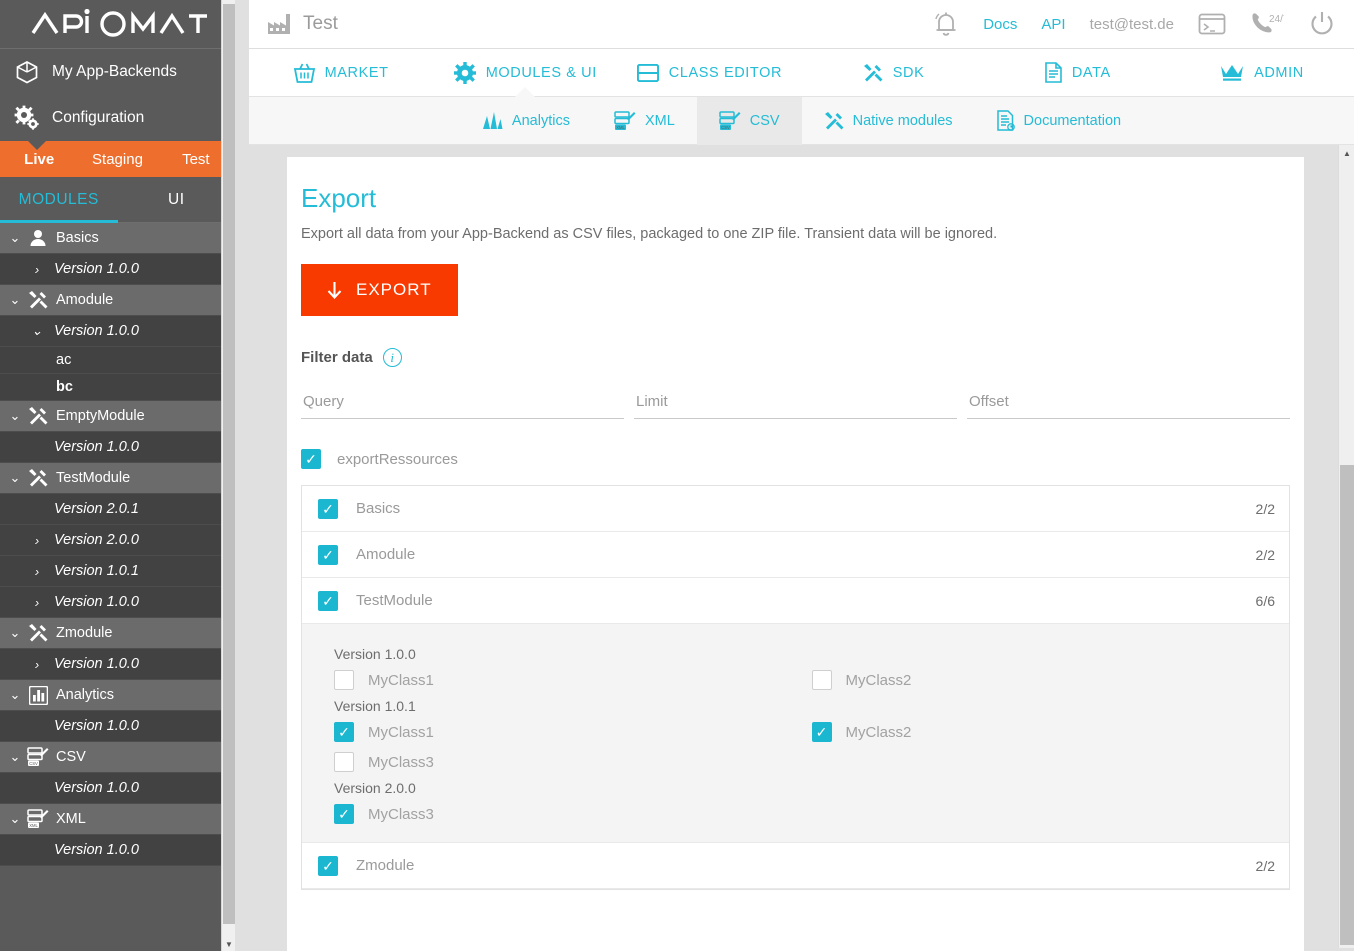 The height and width of the screenshot is (951, 1354). What do you see at coordinates (98, 117) in the screenshot?
I see `sidebar-item-label: Configuration` at bounding box center [98, 117].